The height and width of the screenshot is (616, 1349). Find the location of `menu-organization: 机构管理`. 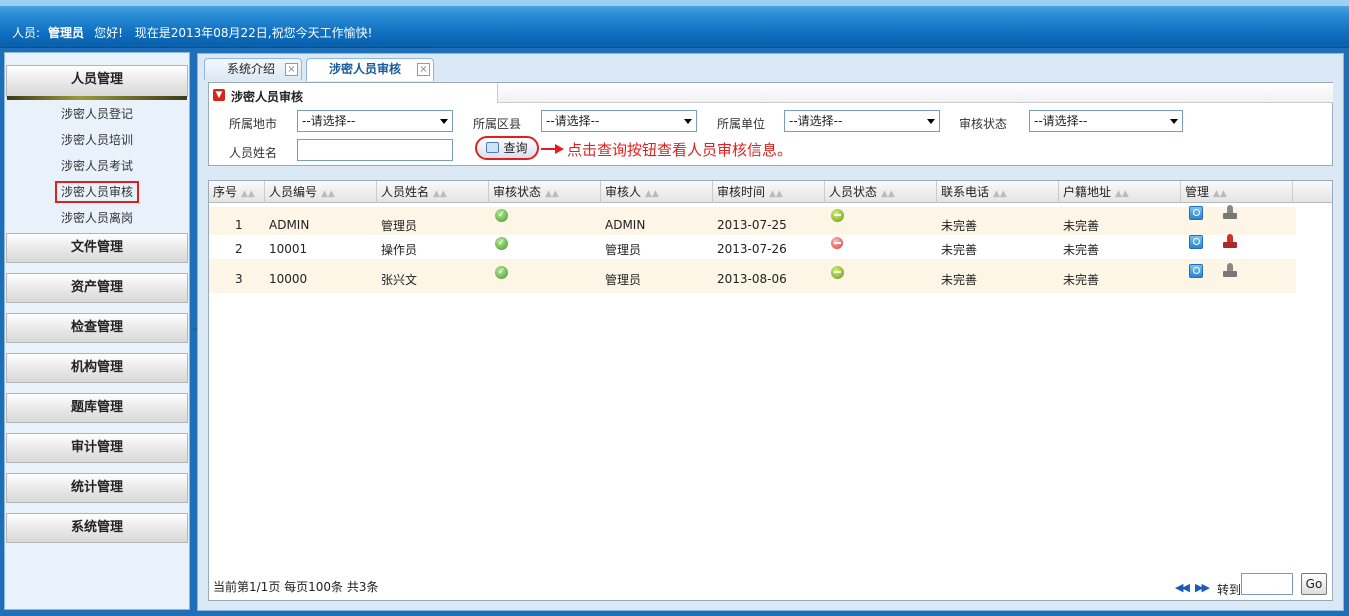

menu-organization: 机构管理 is located at coordinates (97, 368).